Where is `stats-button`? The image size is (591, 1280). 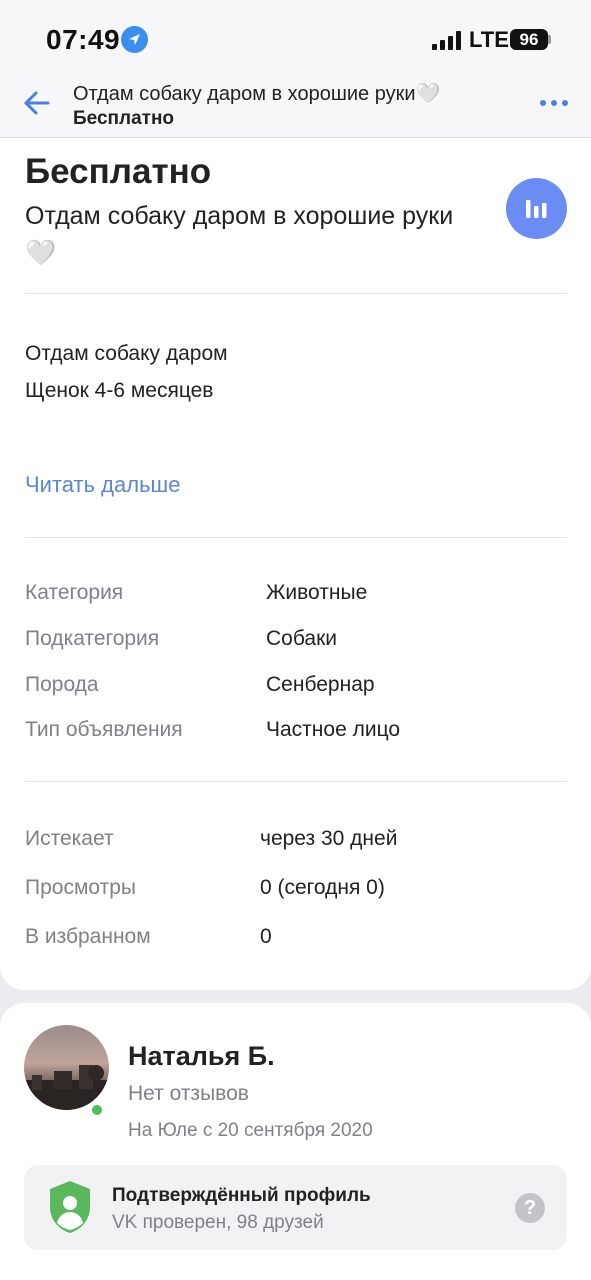 stats-button is located at coordinates (536, 208).